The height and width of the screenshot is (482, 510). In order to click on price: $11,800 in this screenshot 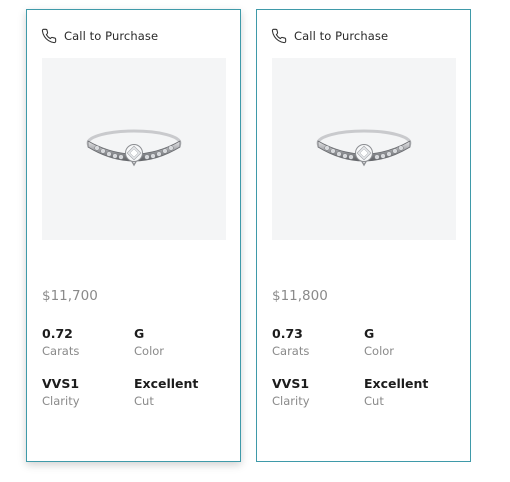, I will do `click(300, 296)`.